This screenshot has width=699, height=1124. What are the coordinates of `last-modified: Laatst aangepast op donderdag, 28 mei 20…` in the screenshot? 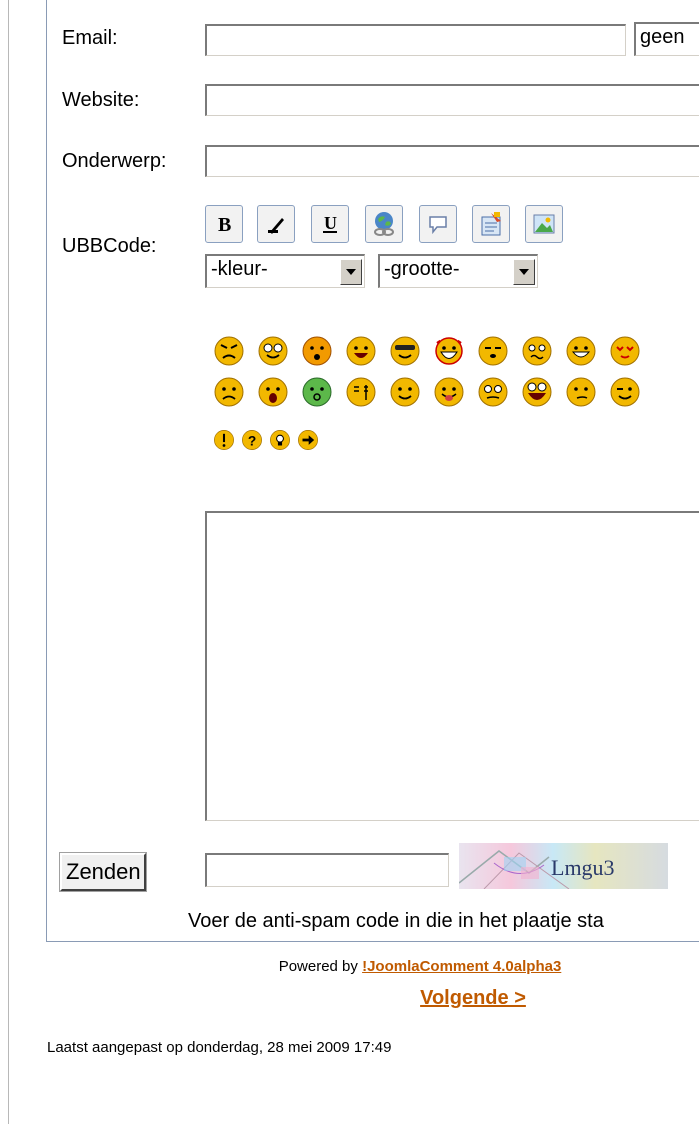 It's located at (219, 1047).